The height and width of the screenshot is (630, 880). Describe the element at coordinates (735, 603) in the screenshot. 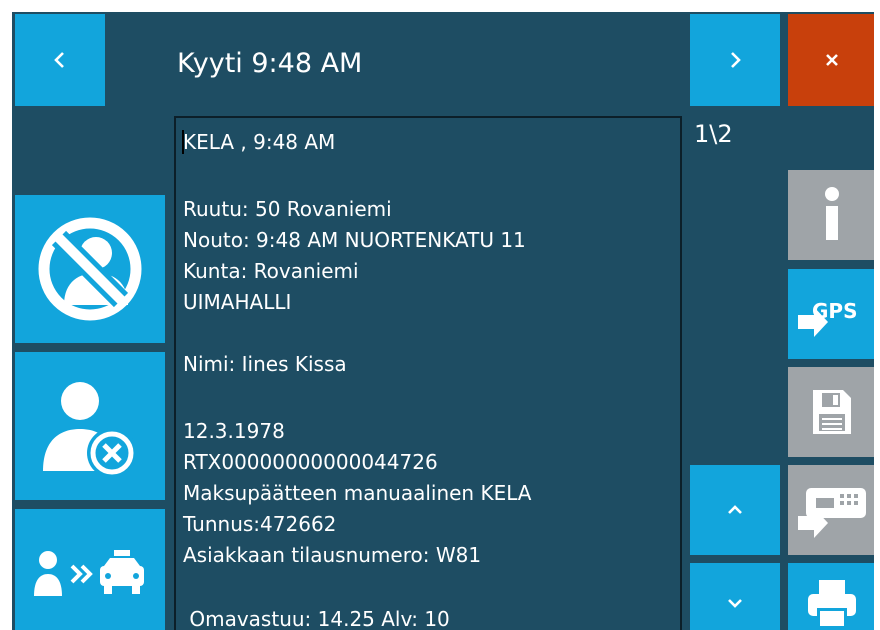

I see `chevron-down-icon` at that location.